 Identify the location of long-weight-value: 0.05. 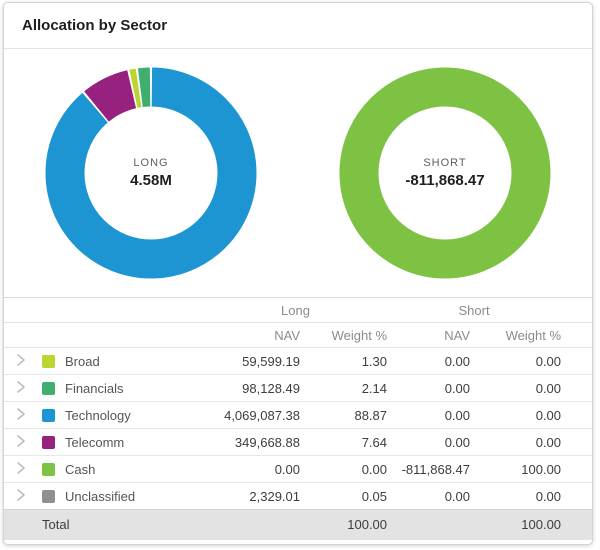
(374, 496).